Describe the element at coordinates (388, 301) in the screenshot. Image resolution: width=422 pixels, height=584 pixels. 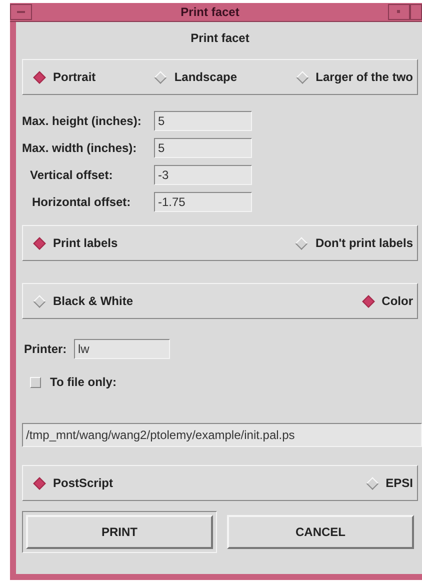
I see `radio-option: Color` at that location.